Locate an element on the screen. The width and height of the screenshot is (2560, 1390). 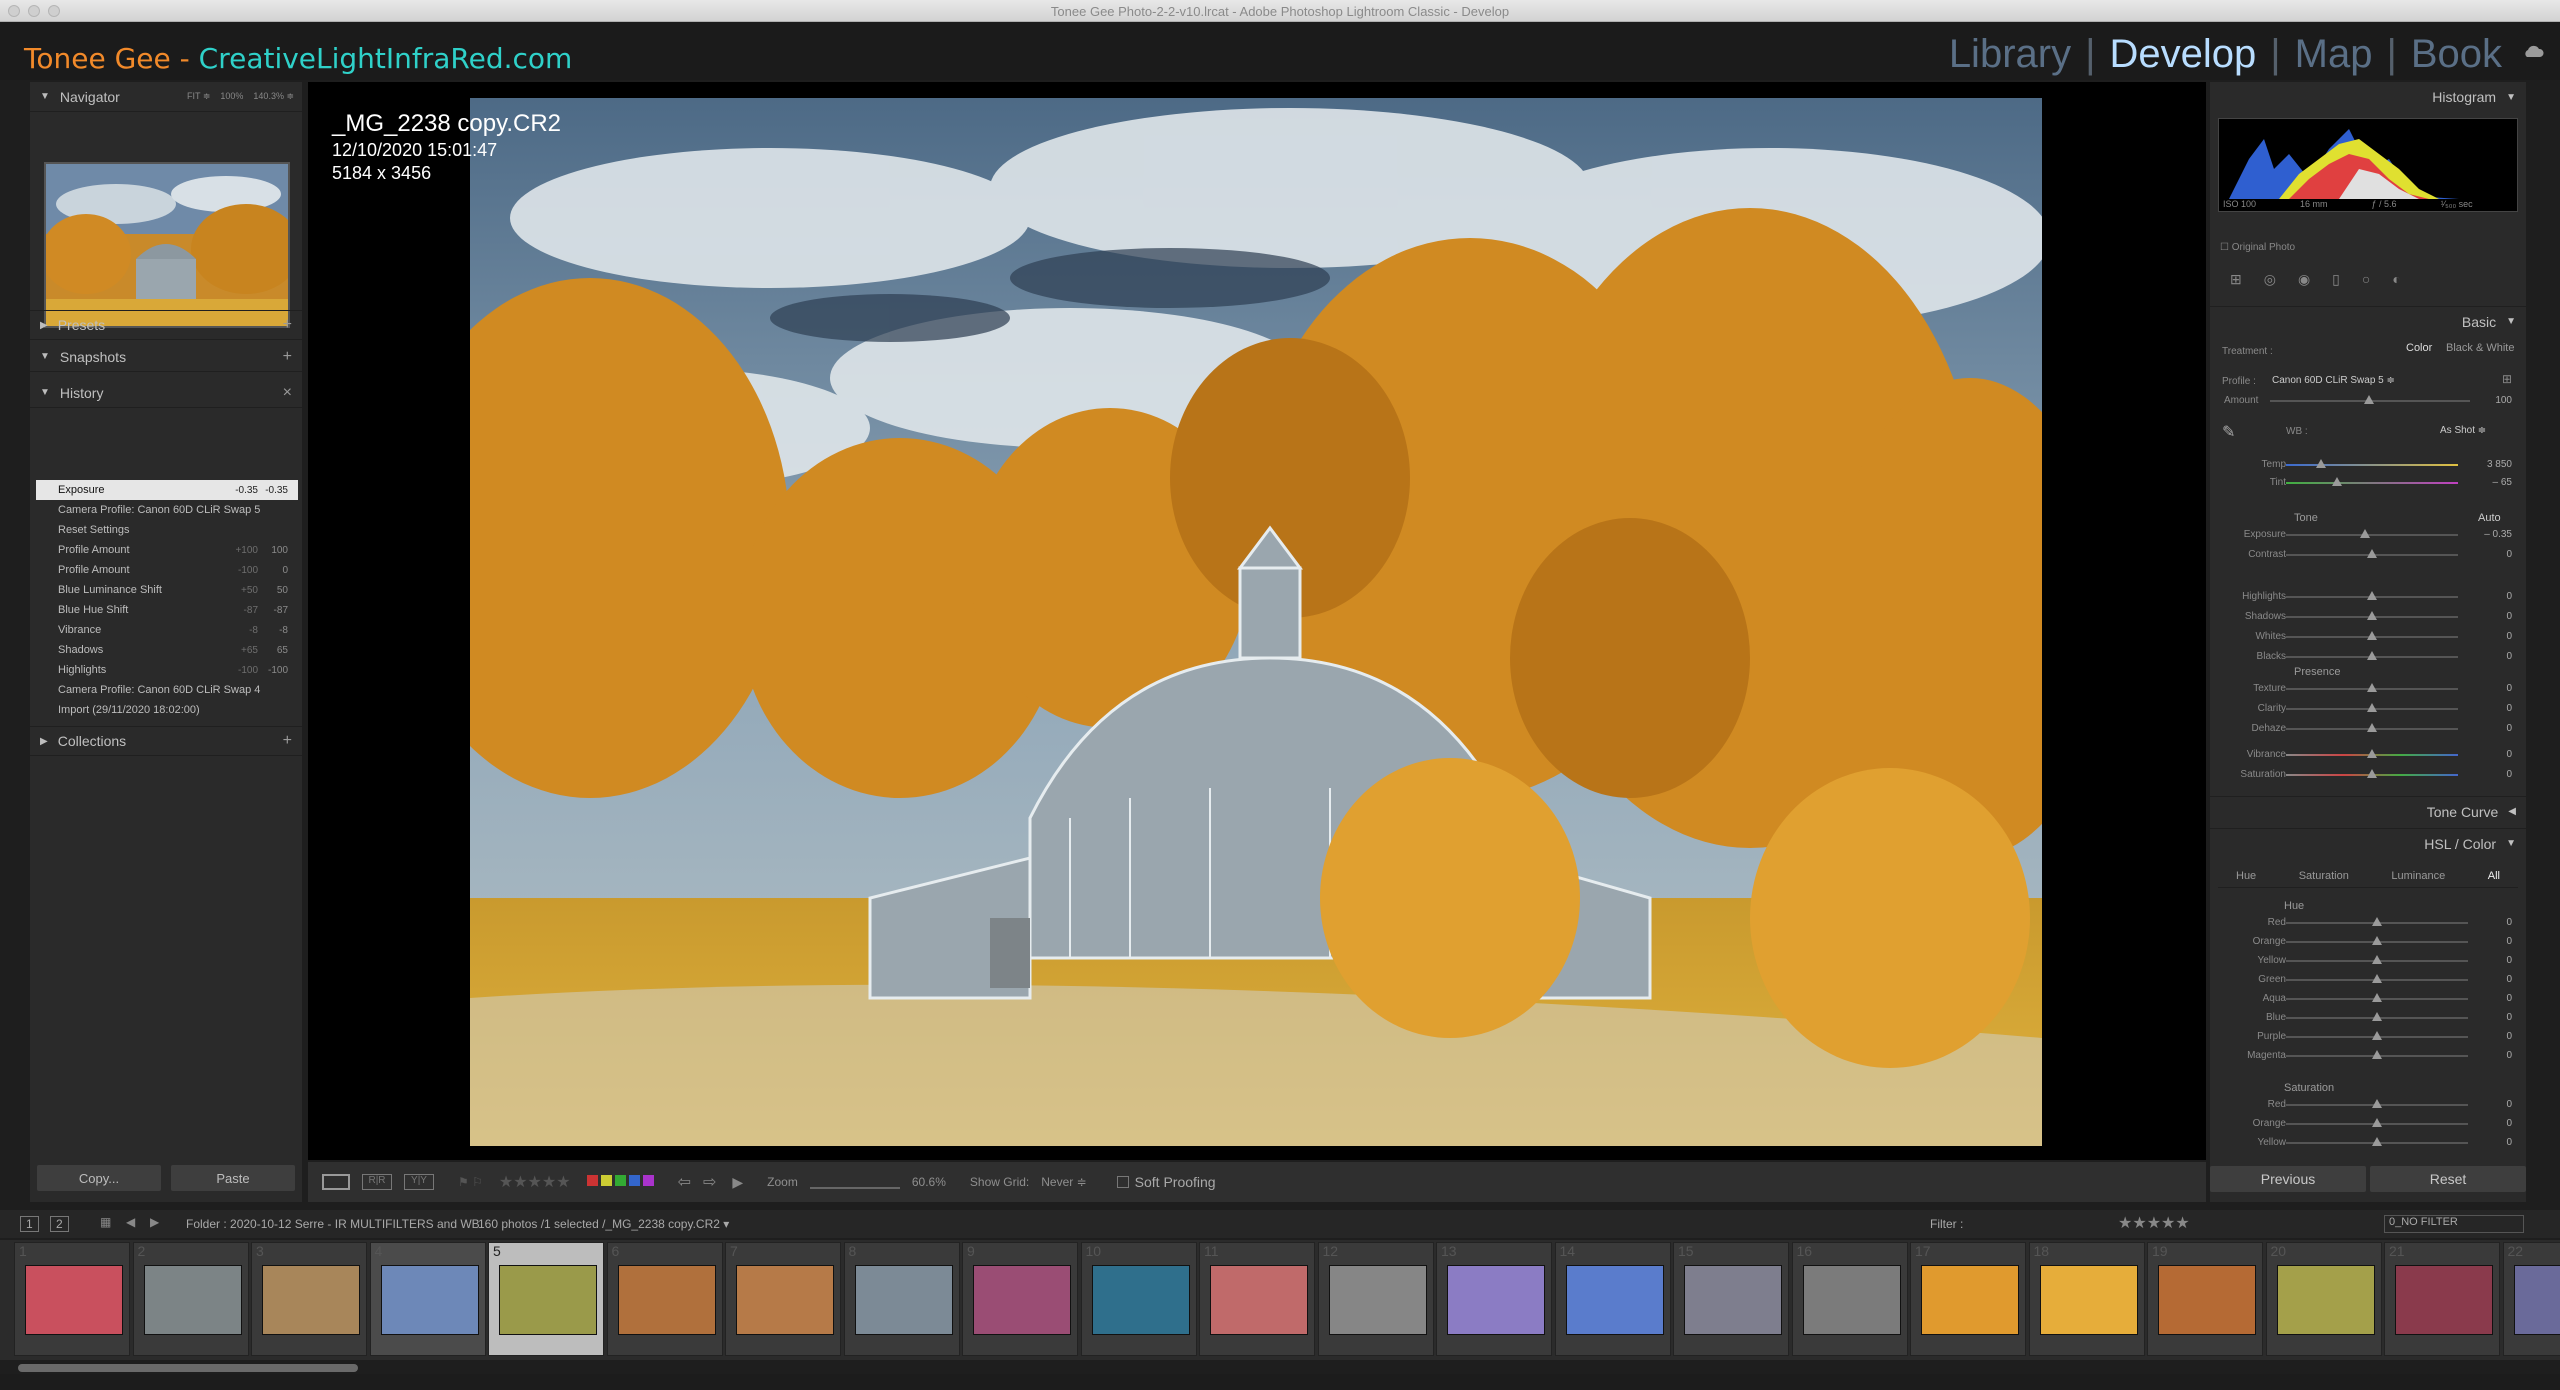
treatment-color: Color is located at coordinates (2419, 348).